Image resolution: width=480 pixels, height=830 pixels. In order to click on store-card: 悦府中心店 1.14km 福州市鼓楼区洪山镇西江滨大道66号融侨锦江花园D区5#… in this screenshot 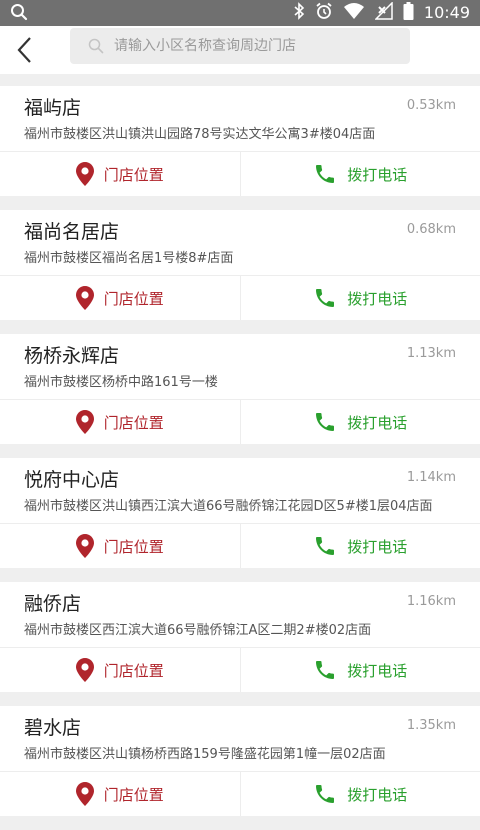, I will do `click(240, 513)`.